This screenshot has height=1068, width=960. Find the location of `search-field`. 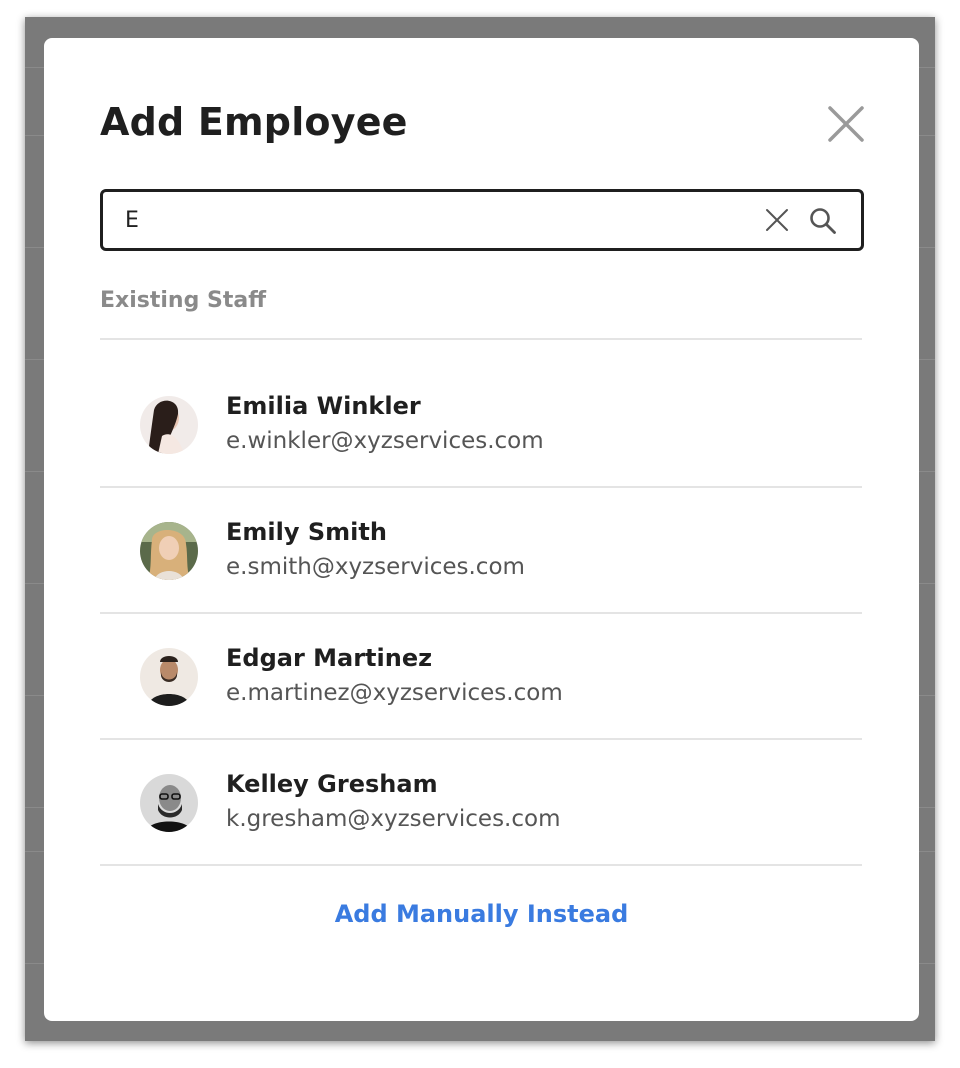

search-field is located at coordinates (482, 220).